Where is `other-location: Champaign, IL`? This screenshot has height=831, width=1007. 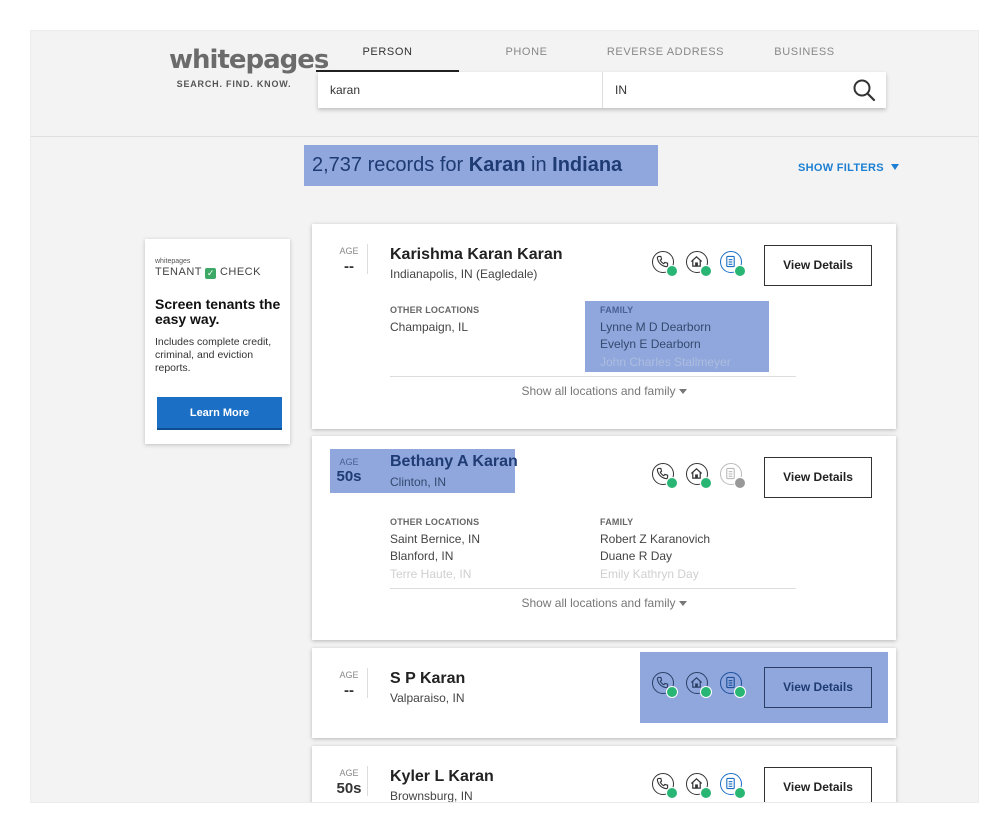
other-location: Champaign, IL is located at coordinates (429, 327).